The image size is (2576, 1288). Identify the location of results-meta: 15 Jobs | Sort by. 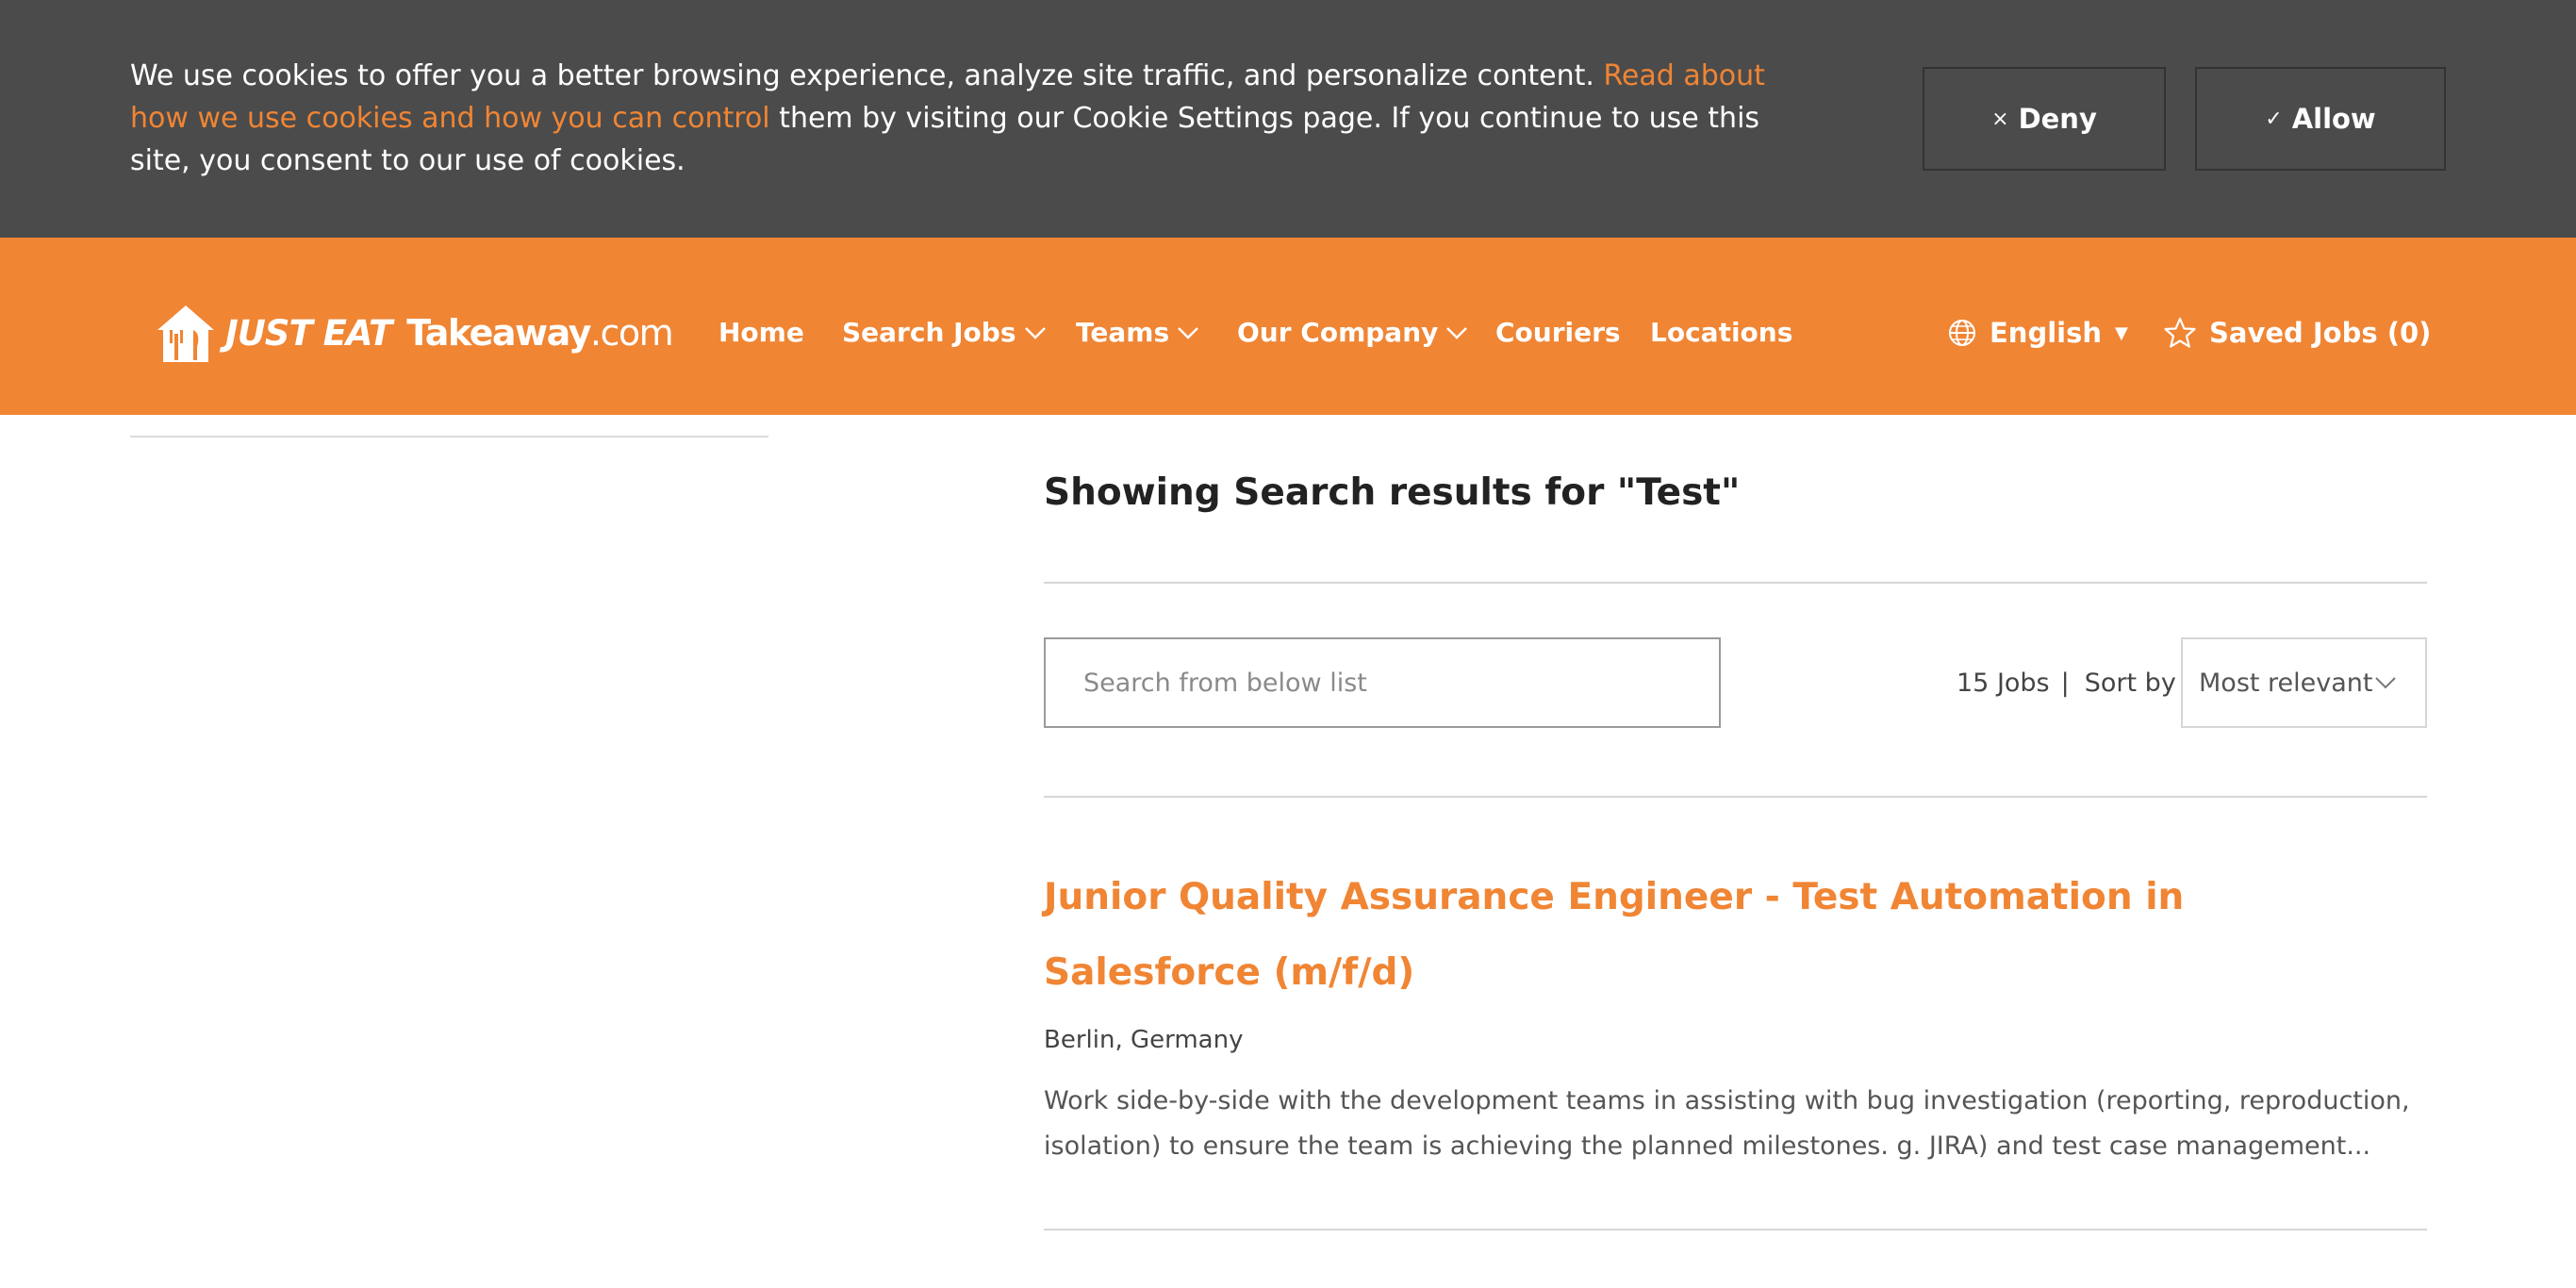
(2066, 683).